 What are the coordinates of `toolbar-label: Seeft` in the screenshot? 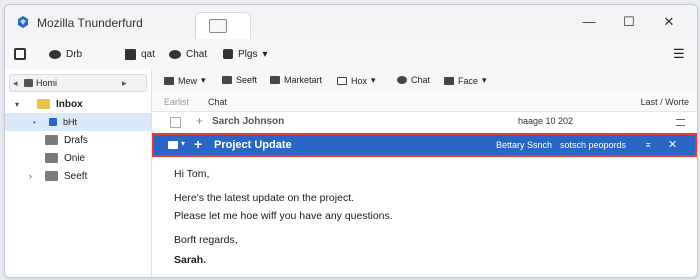 It's located at (247, 80).